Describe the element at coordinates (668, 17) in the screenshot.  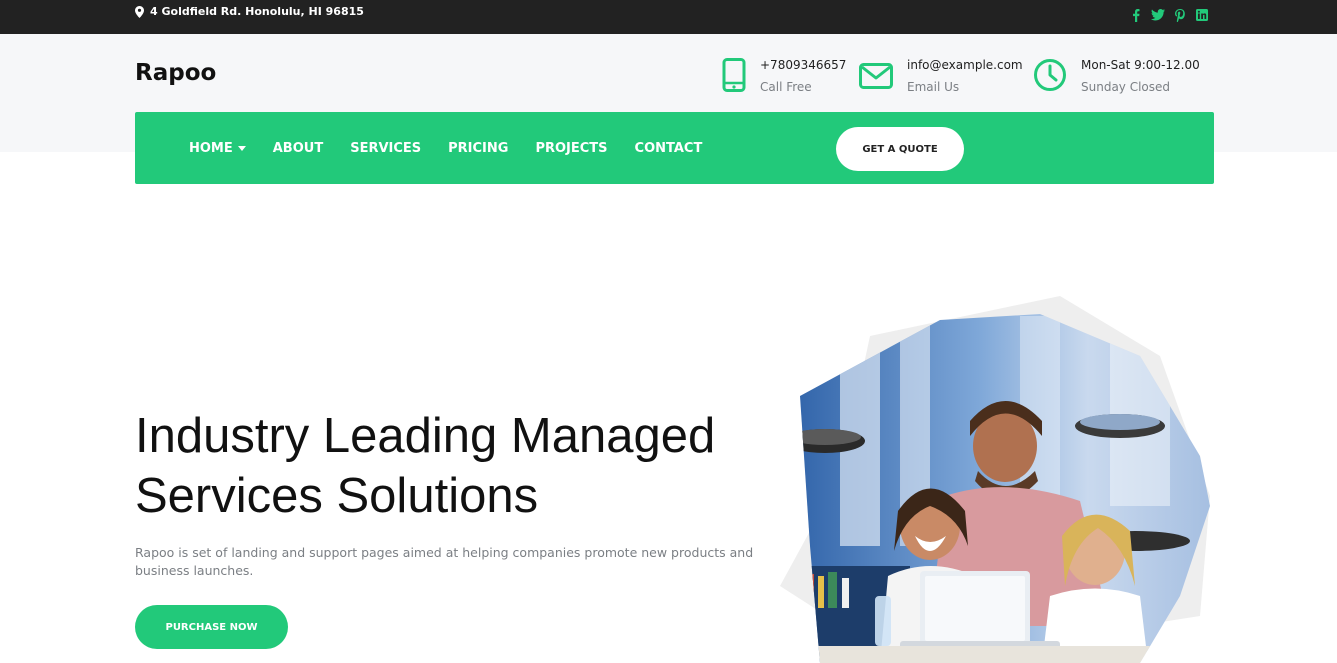
I see `top-bar: 4 Goldfield Rd. Honolulu, HI 96815` at that location.